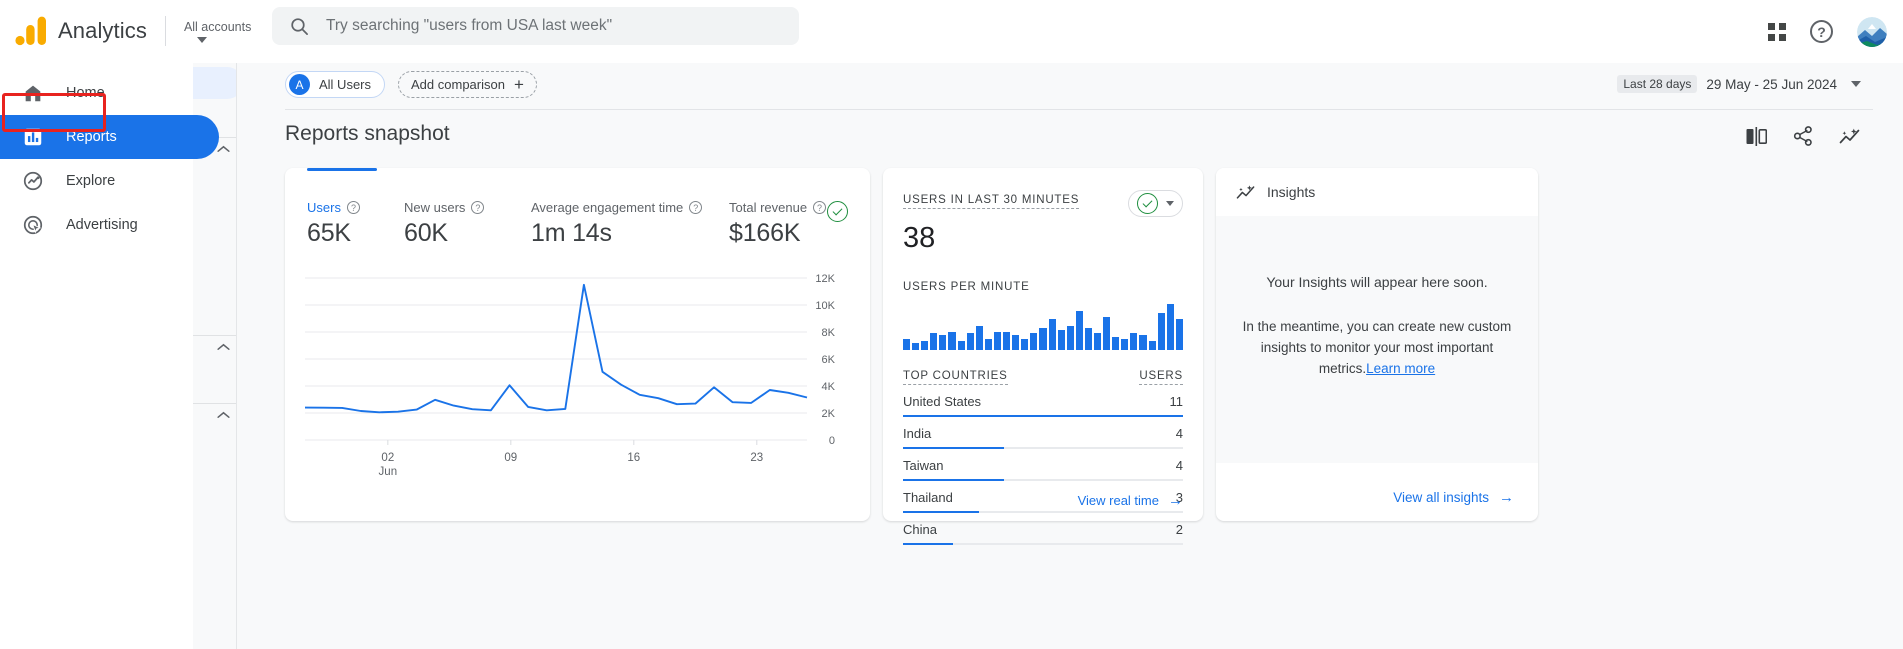  Describe the element at coordinates (1155, 203) in the screenshot. I see `realtime-status-badge` at that location.